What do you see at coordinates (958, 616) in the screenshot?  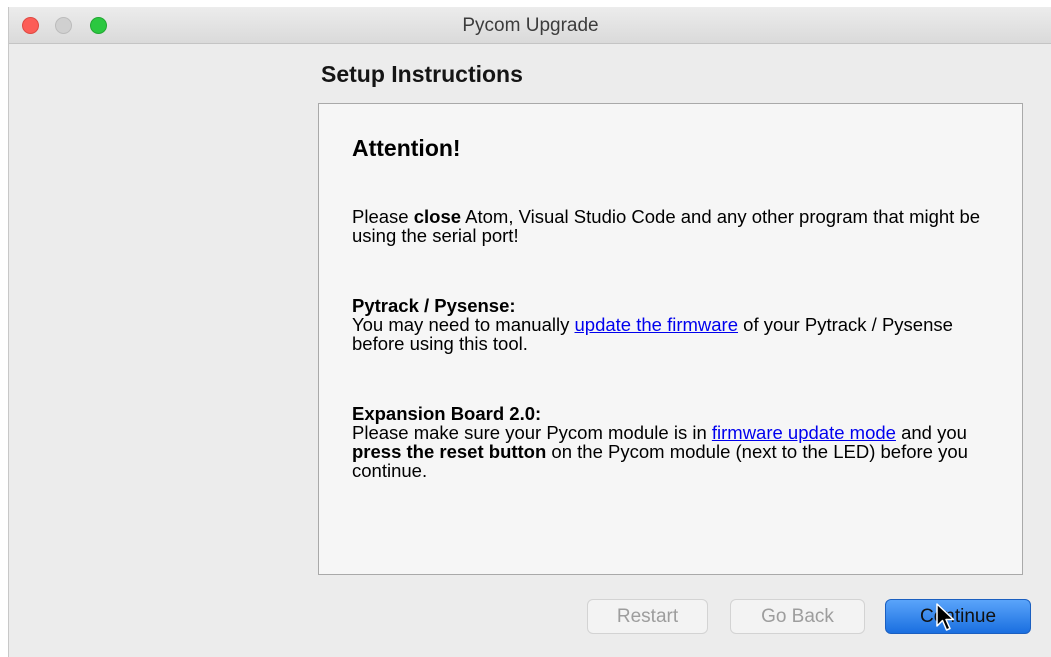 I see `continue-button: Continue` at bounding box center [958, 616].